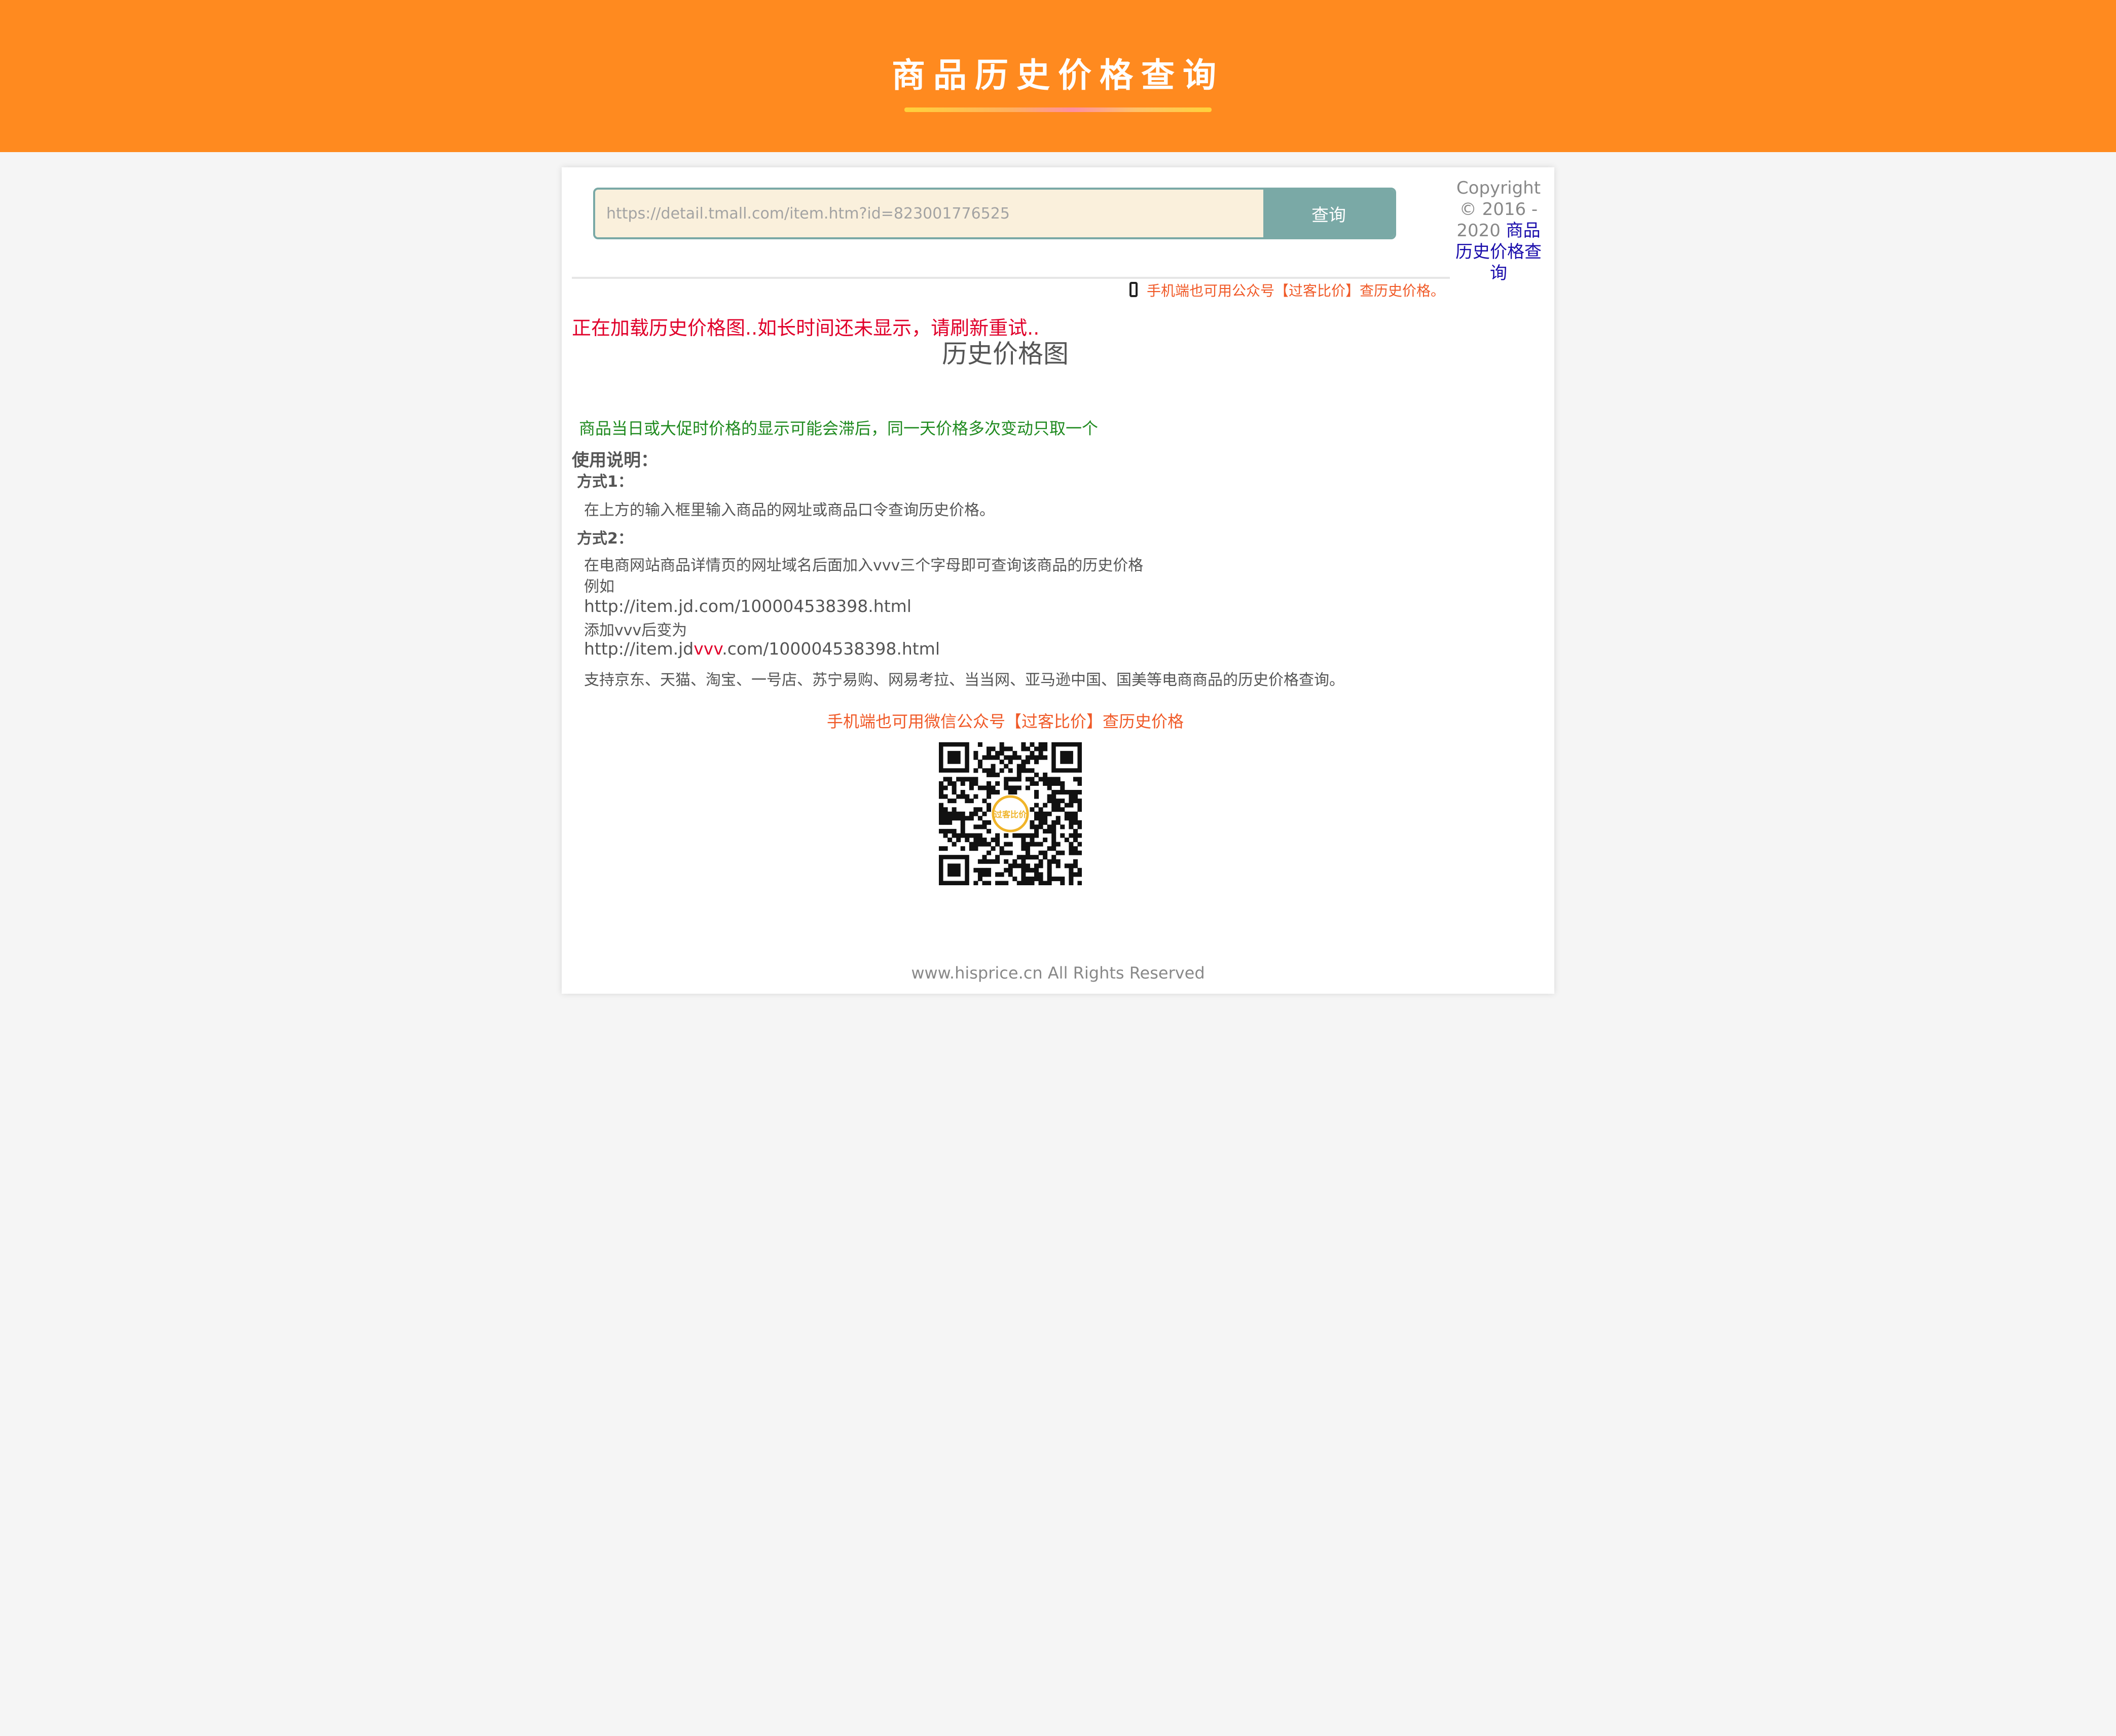 Image resolution: width=2116 pixels, height=1736 pixels. Describe the element at coordinates (635, 630) in the screenshot. I see `method2-after-label: 添加vvv后变为` at that location.